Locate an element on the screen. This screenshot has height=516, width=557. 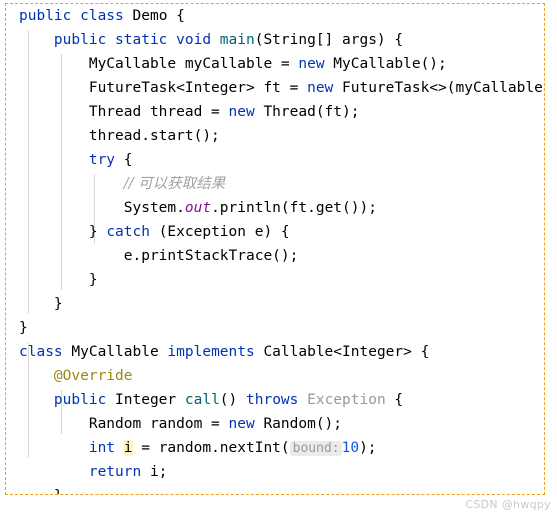
token-plain: FutureTask<>(myCallable); is located at coordinates (443, 88).